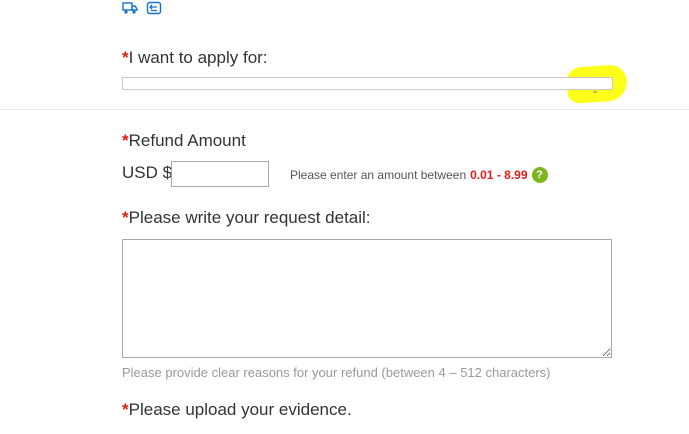  Describe the element at coordinates (220, 174) in the screenshot. I see `refund-amount-input` at that location.